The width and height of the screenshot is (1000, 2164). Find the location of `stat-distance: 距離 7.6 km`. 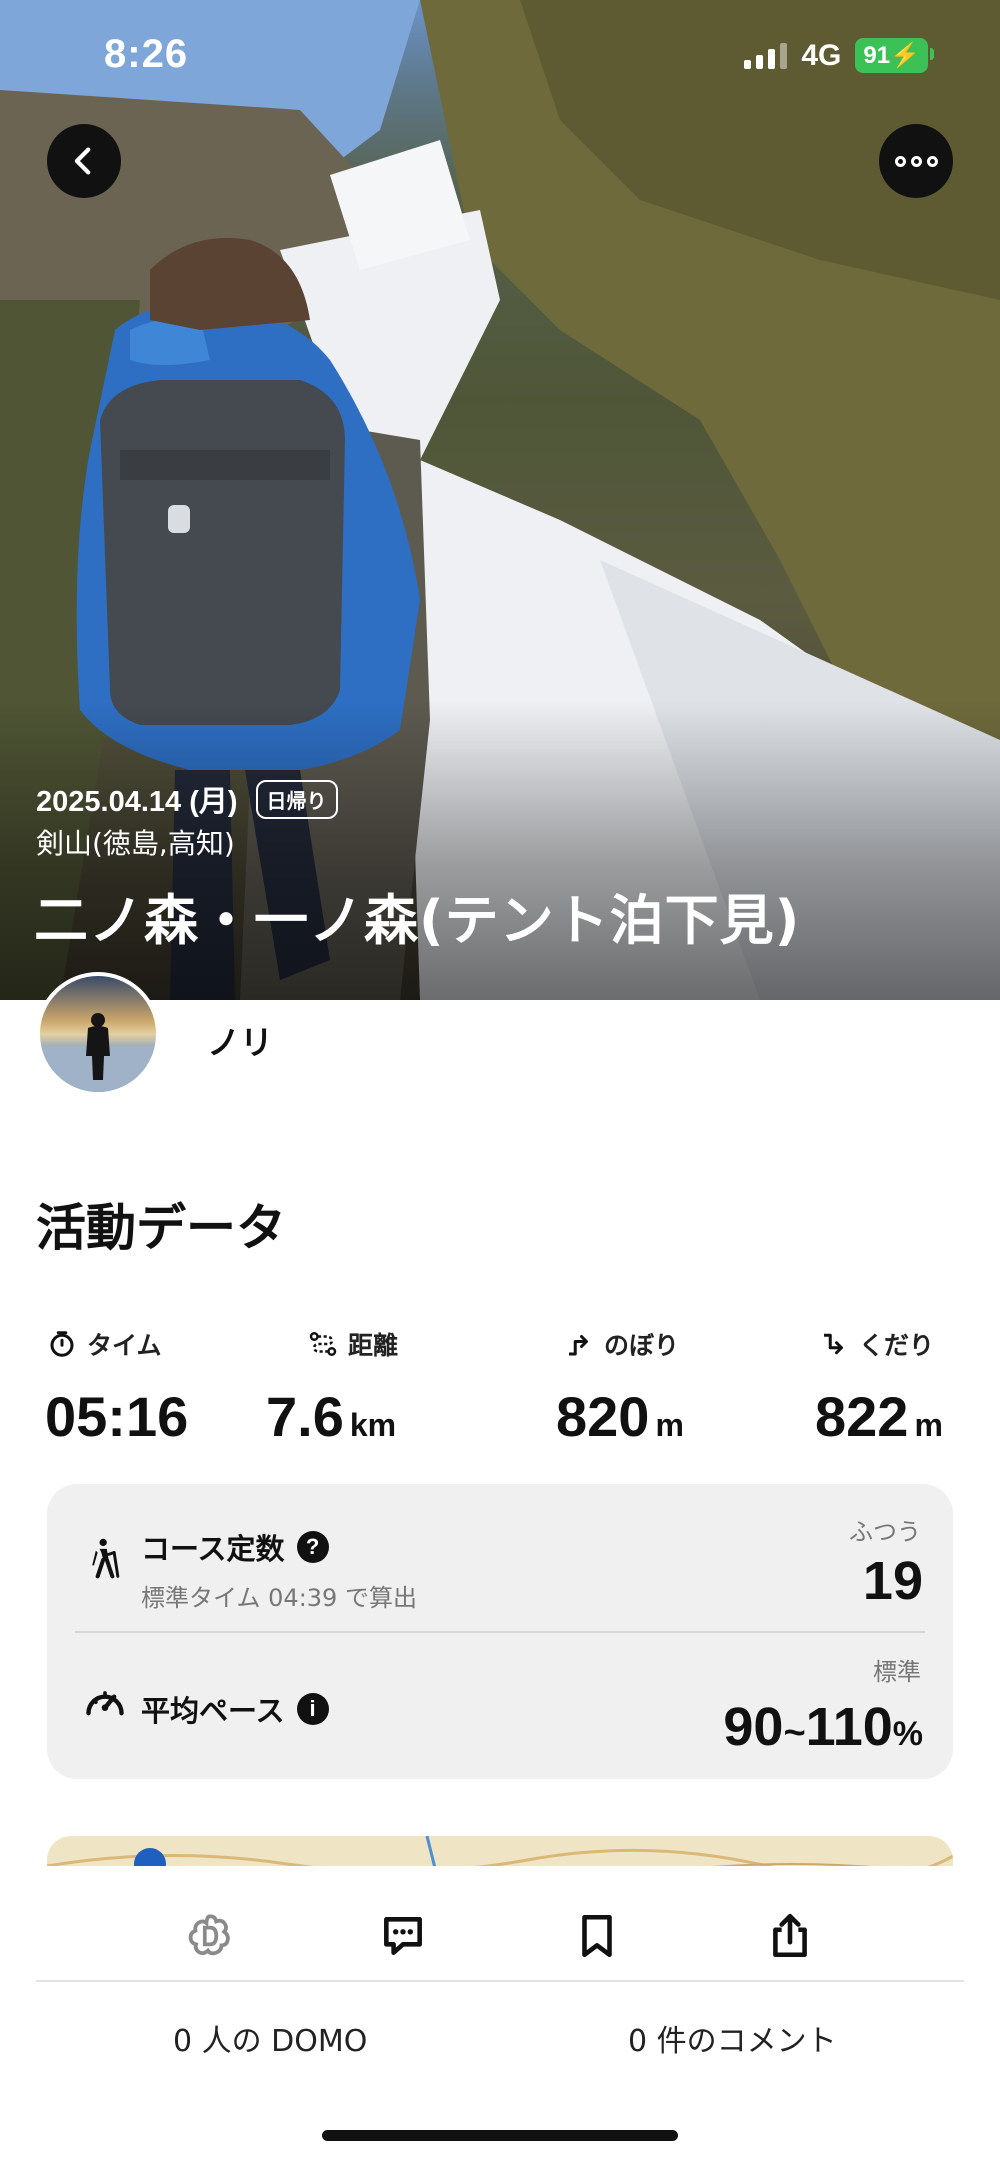

stat-distance: 距離 7.6 km is located at coordinates (332, 1387).